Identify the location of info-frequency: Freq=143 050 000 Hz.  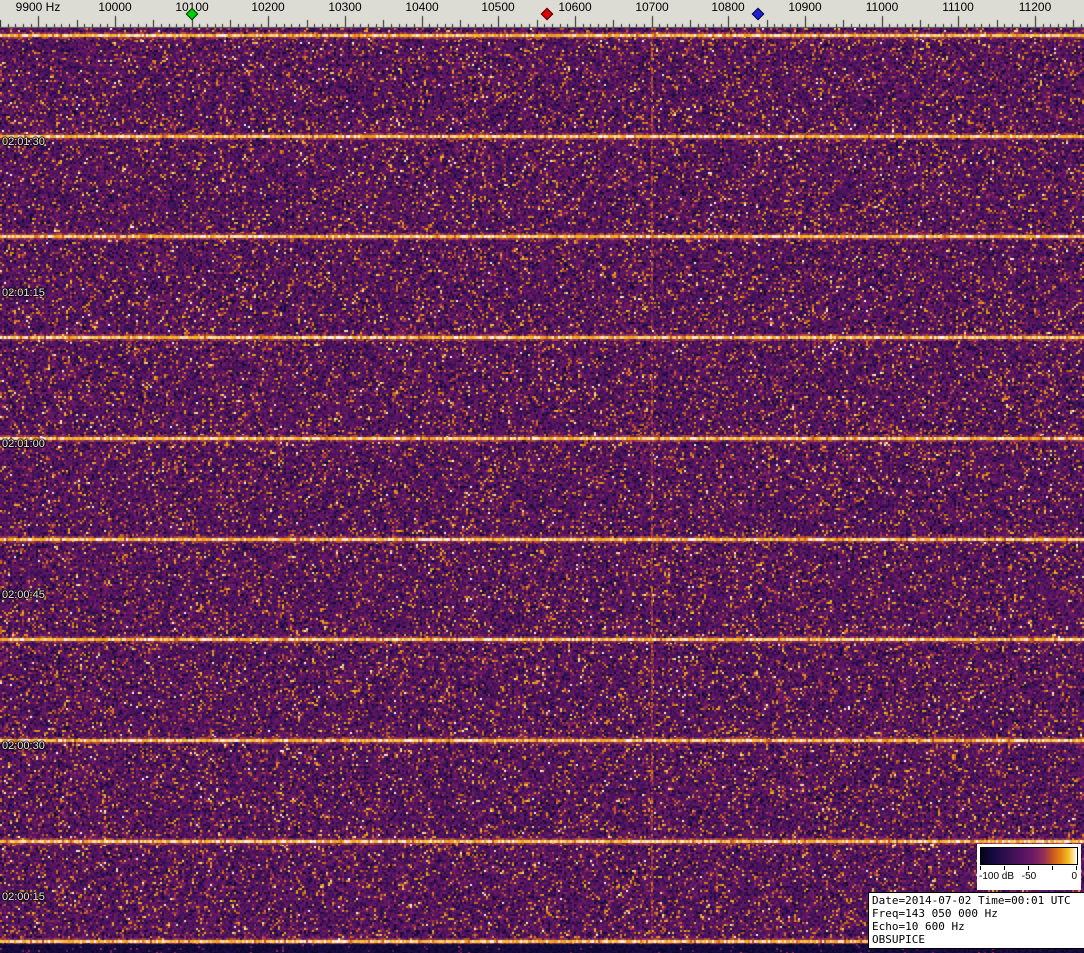
(935, 913).